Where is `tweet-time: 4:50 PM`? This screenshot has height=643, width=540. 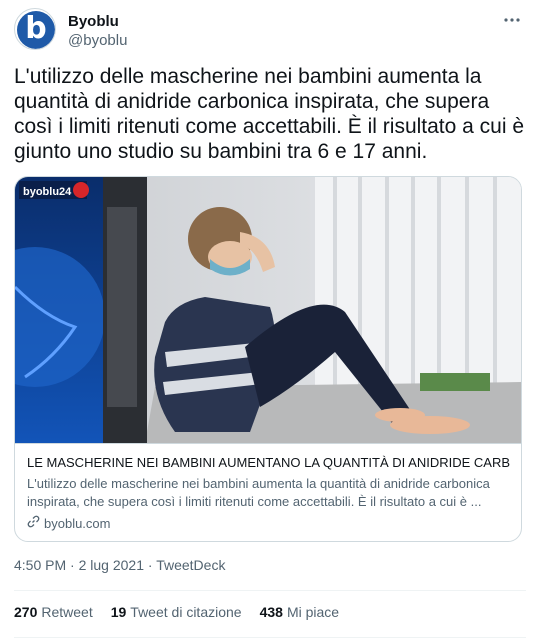
tweet-time: 4:50 PM is located at coordinates (40, 565).